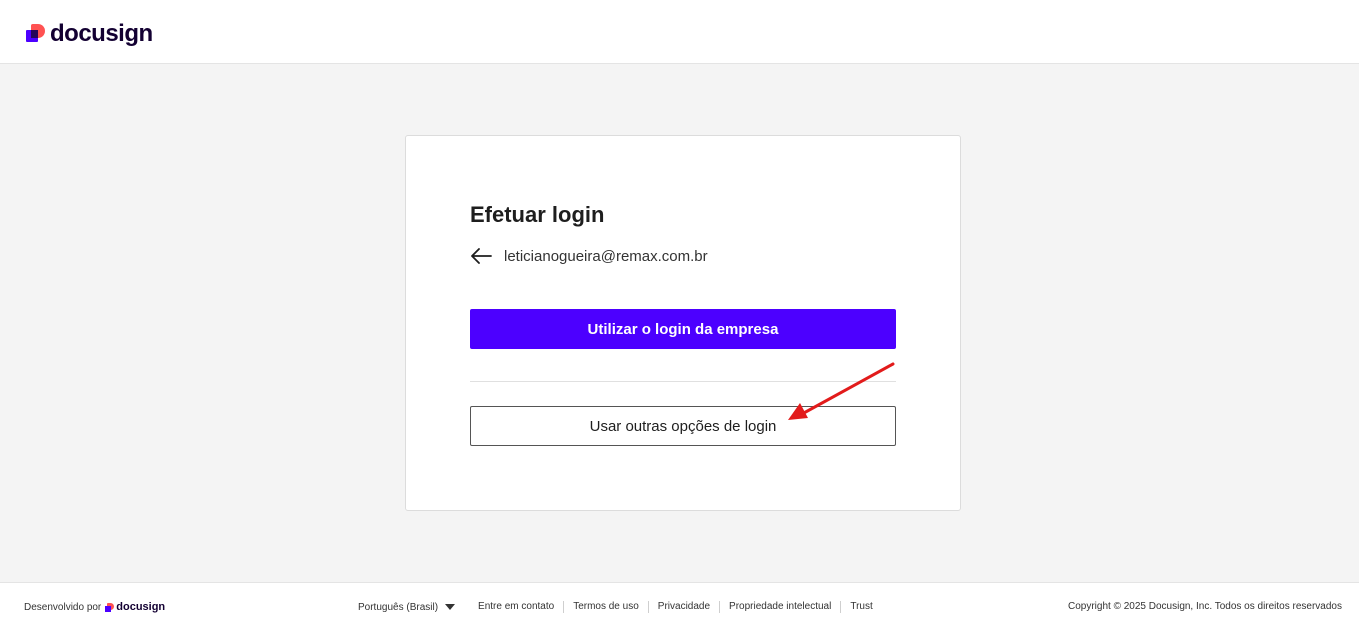 The height and width of the screenshot is (630, 1359). I want to click on powered-by-label: Desenvolvido por, so click(63, 607).